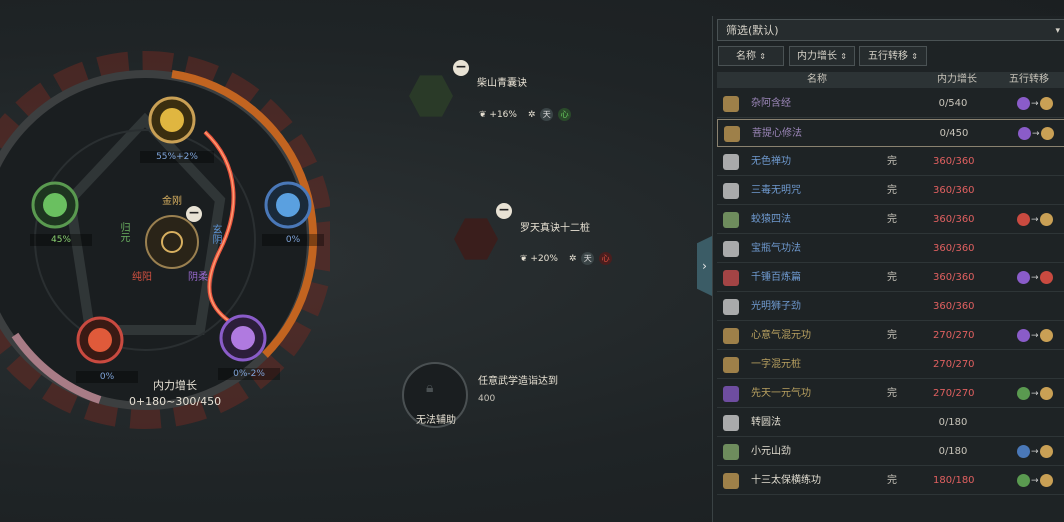 Image resolution: width=1064 pixels, height=522 pixels. What do you see at coordinates (198, 277) in the screenshot?
I see `label-yinrou: 阴柔` at bounding box center [198, 277].